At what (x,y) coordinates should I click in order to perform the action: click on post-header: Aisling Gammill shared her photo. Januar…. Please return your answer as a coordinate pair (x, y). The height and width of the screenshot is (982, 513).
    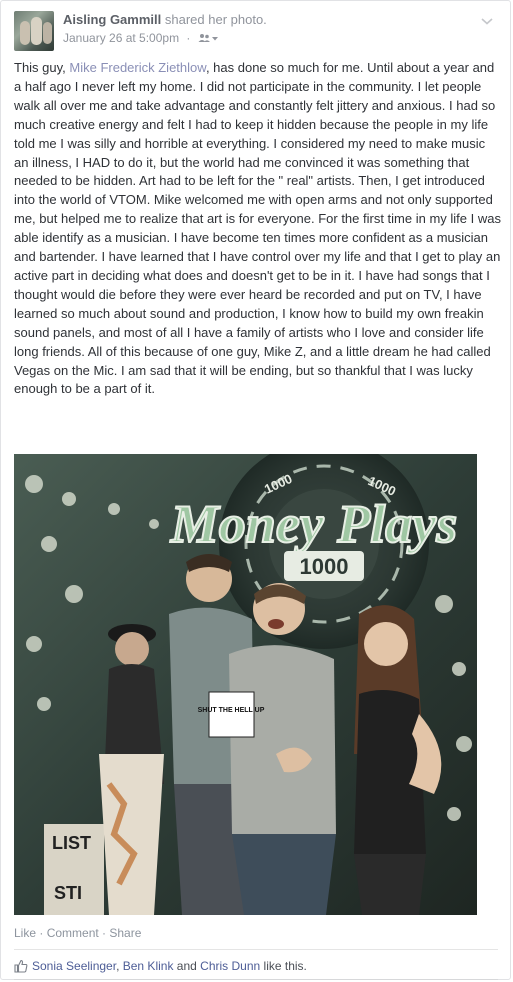
    Looking at the image, I should click on (256, 31).